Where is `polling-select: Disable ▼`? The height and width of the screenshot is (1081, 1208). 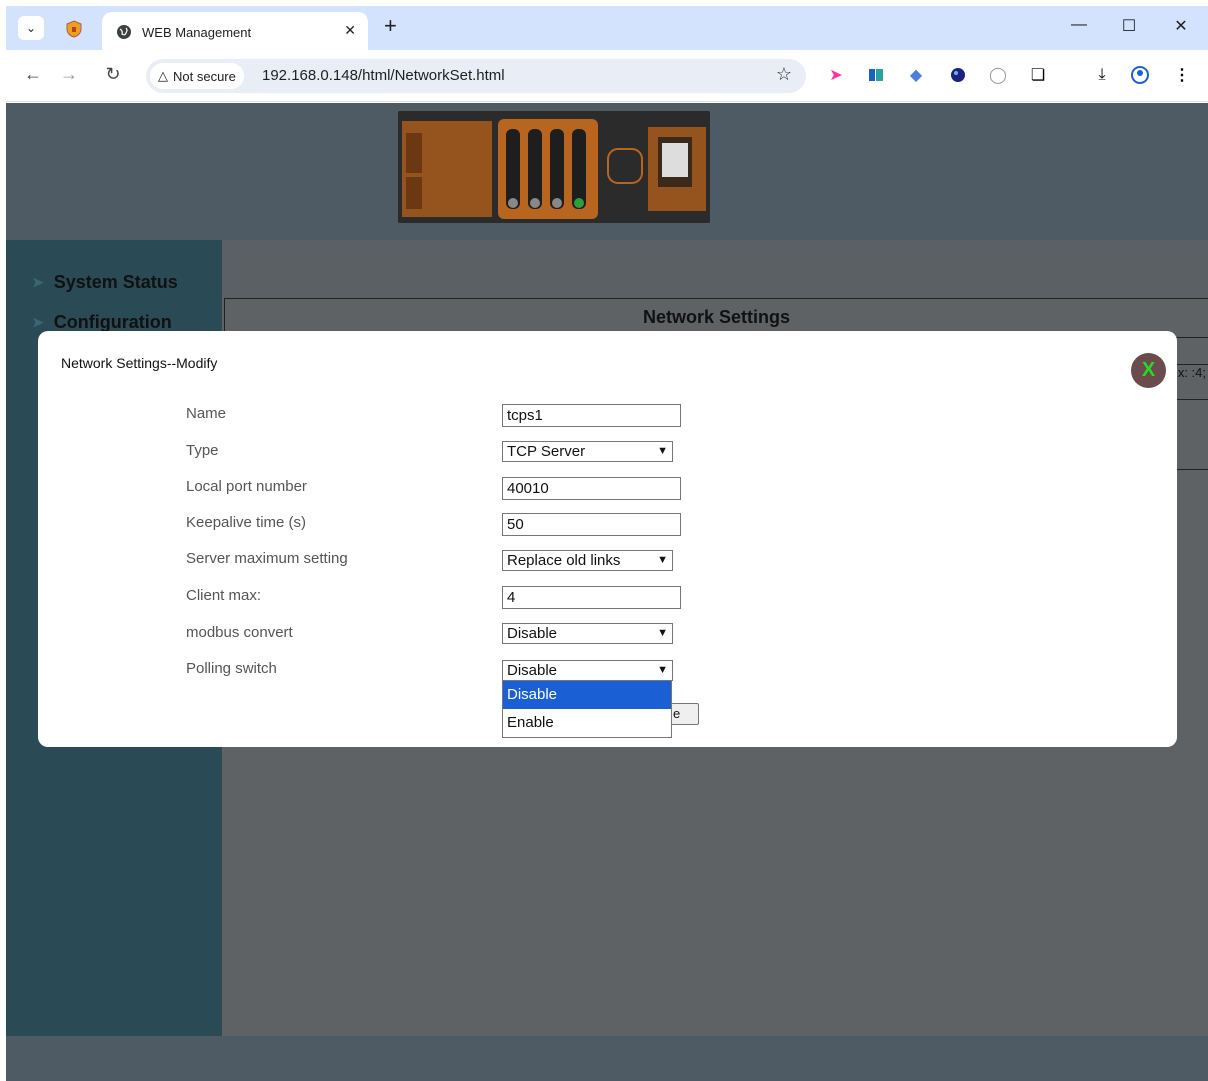 polling-select: Disable ▼ is located at coordinates (587, 670).